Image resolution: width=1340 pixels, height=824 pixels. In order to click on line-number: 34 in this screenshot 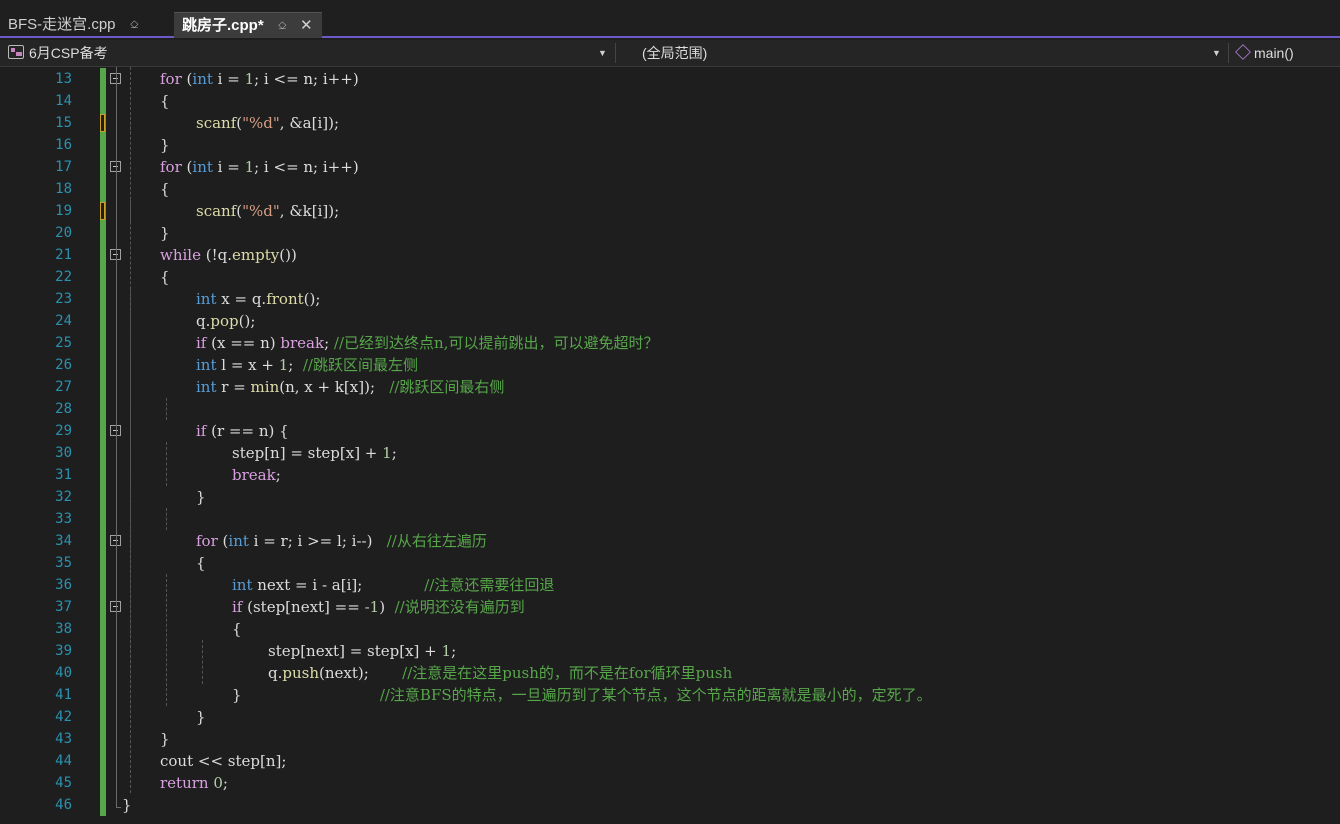, I will do `click(63, 541)`.